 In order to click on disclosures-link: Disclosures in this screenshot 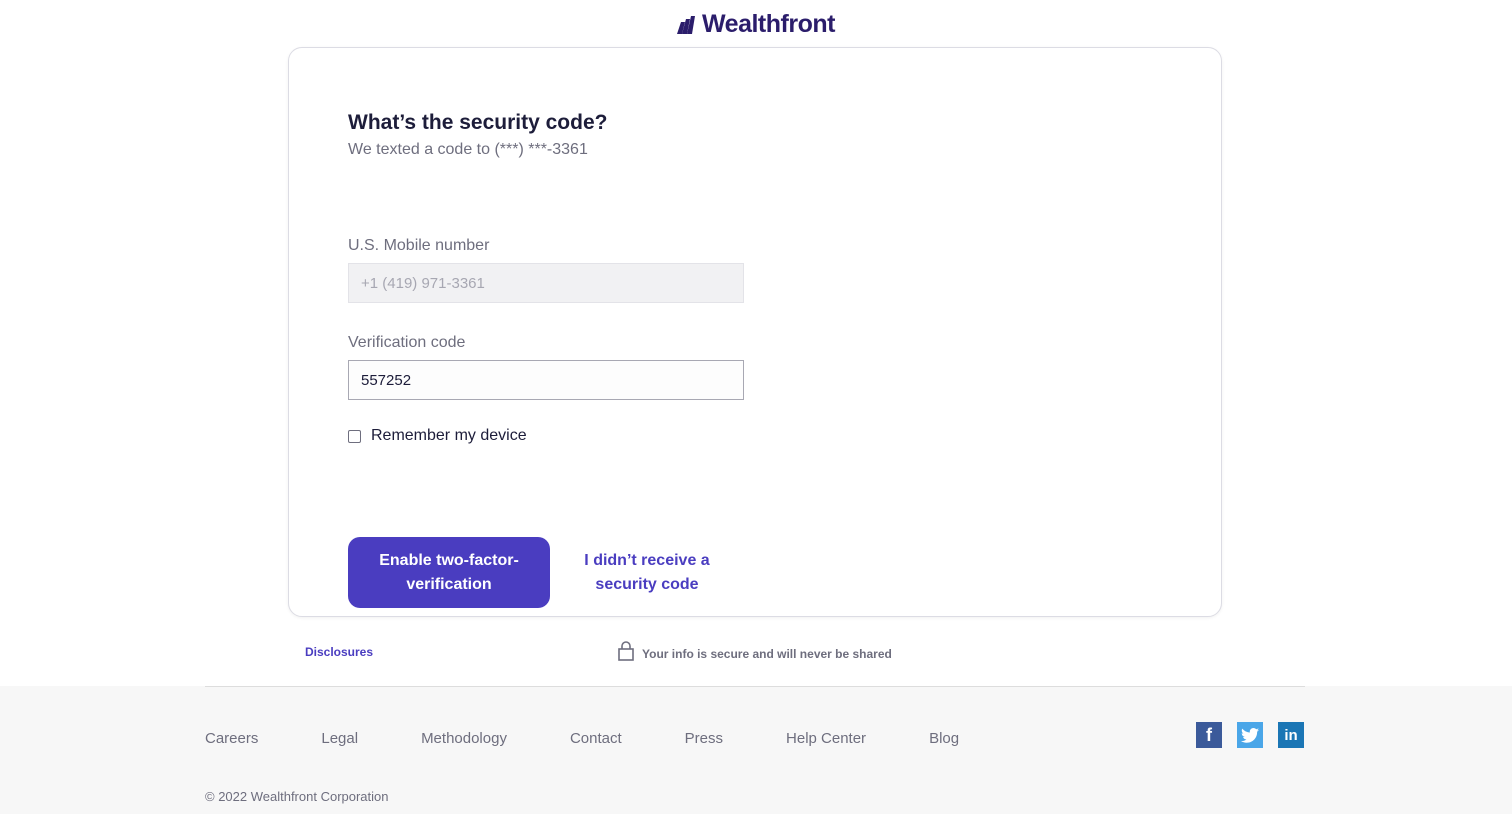, I will do `click(339, 652)`.